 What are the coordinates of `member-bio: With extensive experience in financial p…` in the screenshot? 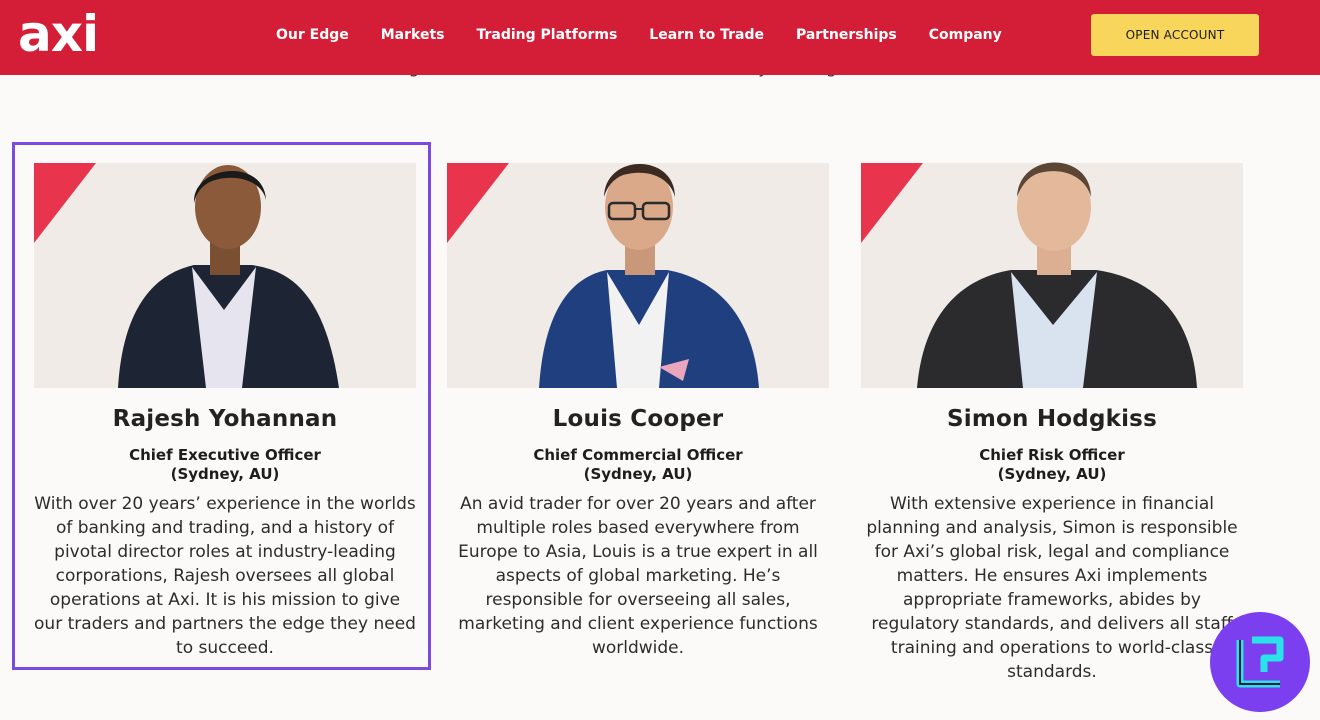 It's located at (1052, 588).